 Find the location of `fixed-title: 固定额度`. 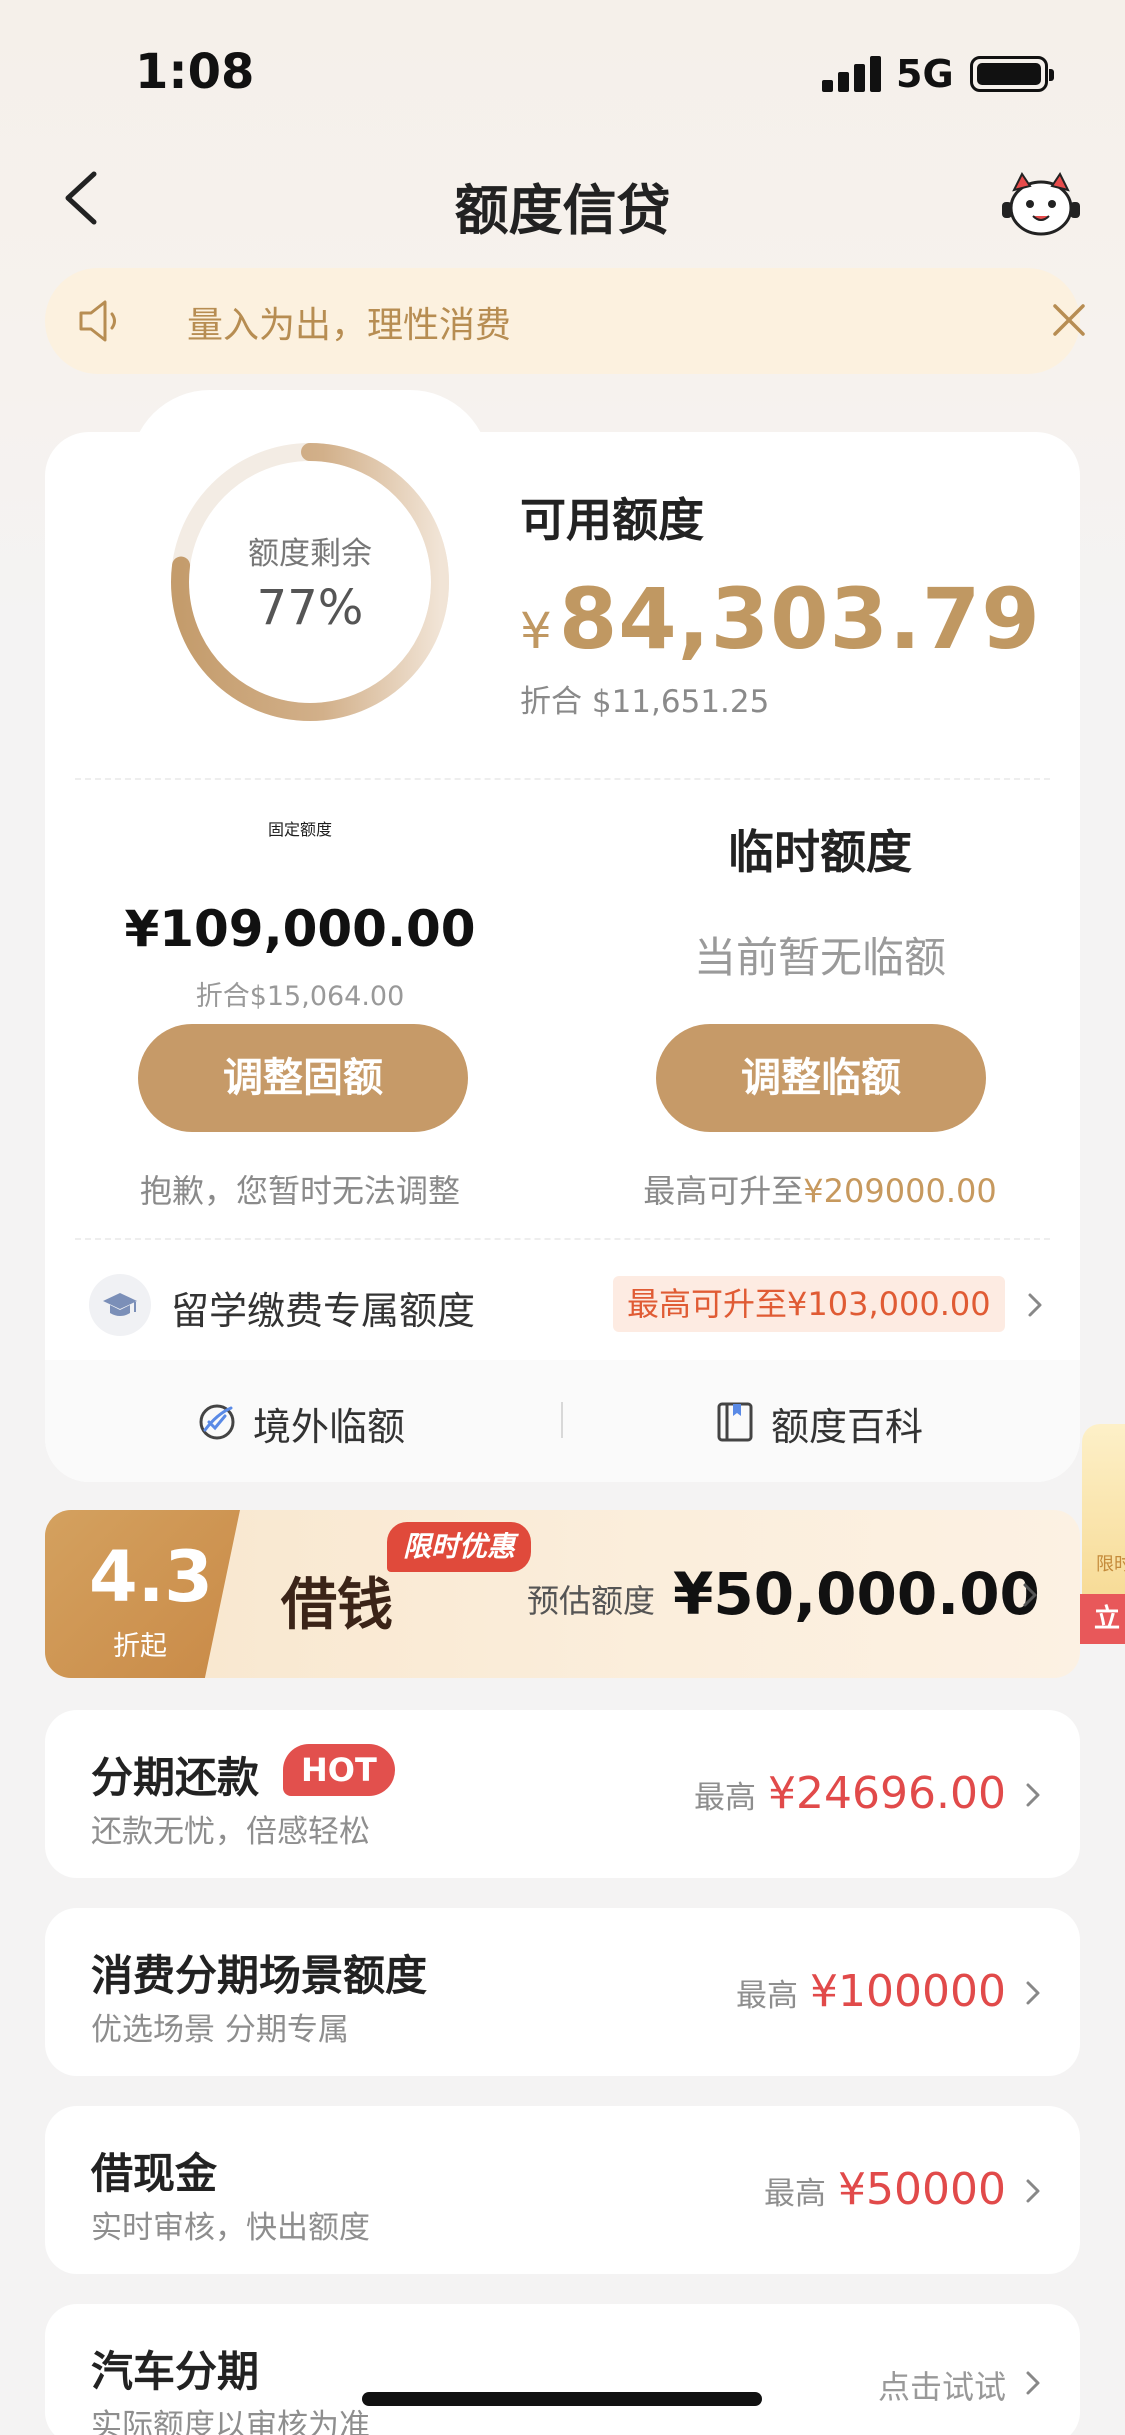

fixed-title: 固定额度 is located at coordinates (299, 829).